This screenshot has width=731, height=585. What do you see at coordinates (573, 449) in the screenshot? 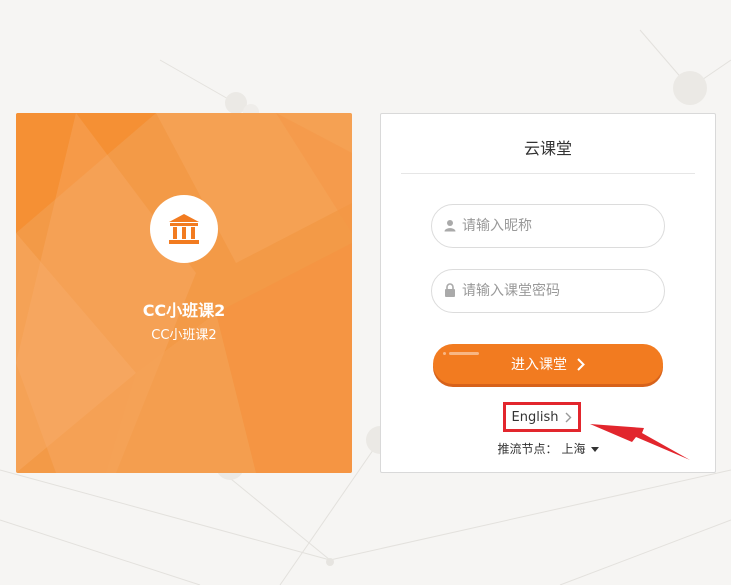
I see `push-node-value: 上海` at bounding box center [573, 449].